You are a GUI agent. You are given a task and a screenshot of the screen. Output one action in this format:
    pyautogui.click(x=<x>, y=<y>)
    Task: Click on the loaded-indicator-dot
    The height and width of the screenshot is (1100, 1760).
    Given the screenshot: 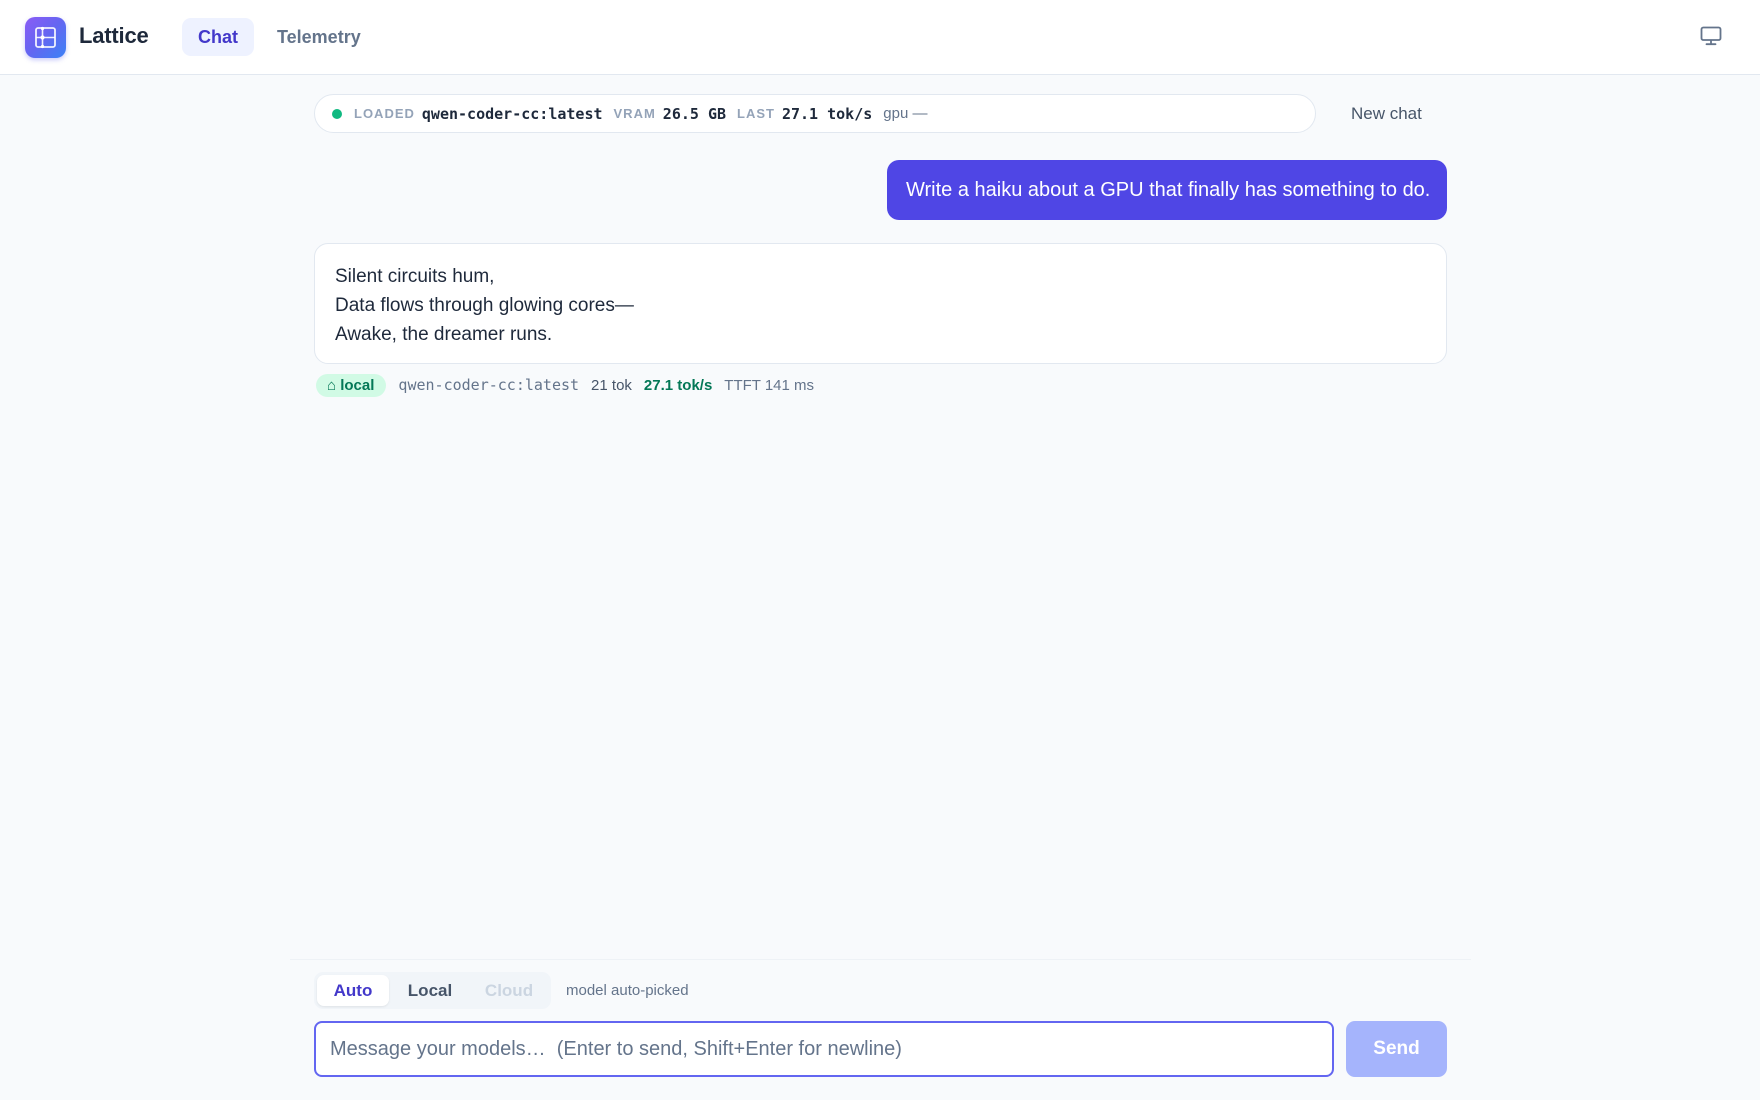 What is the action you would take?
    pyautogui.click(x=337, y=113)
    